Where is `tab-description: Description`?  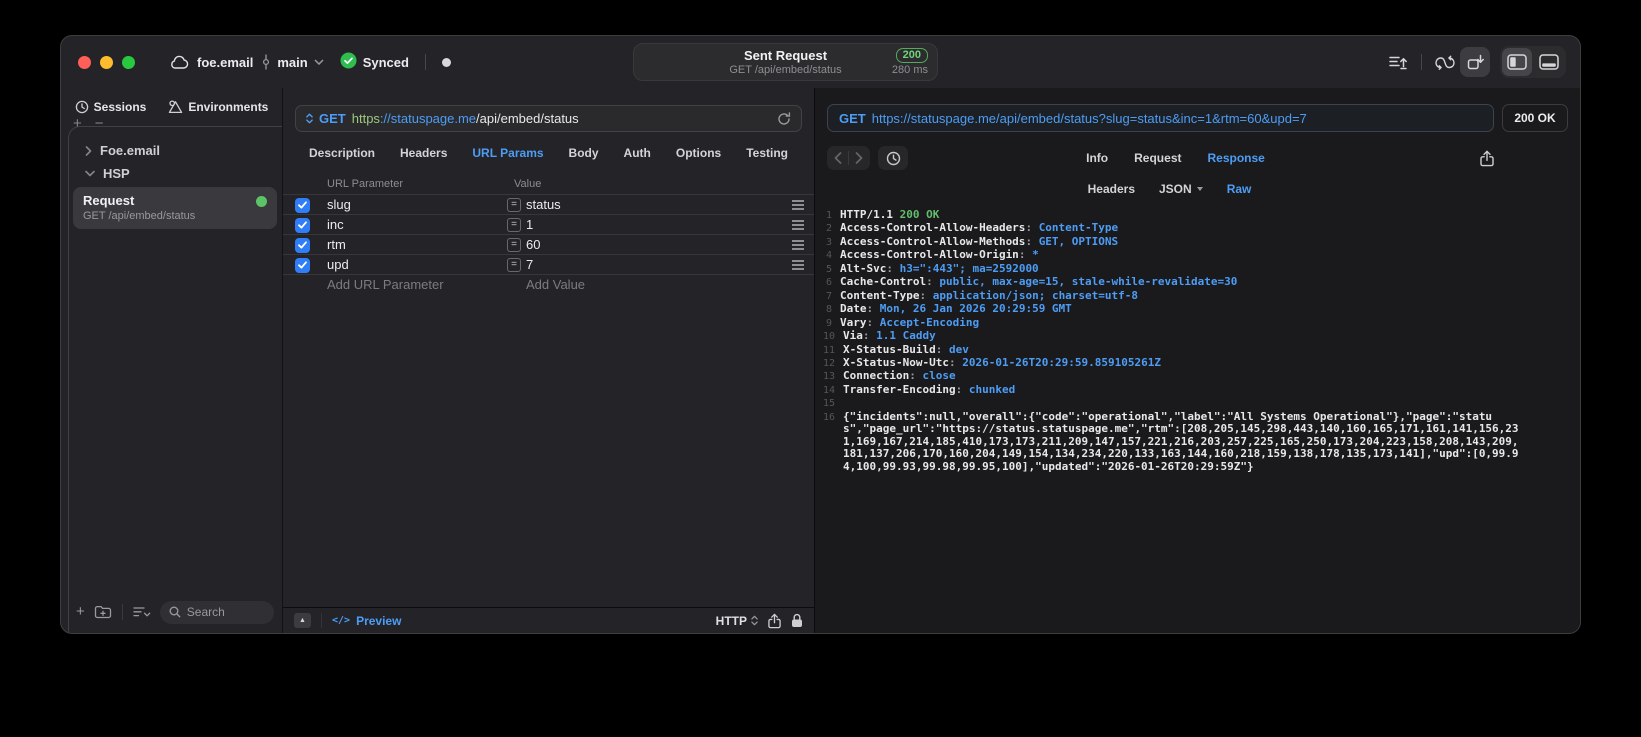 tab-description: Description is located at coordinates (342, 153).